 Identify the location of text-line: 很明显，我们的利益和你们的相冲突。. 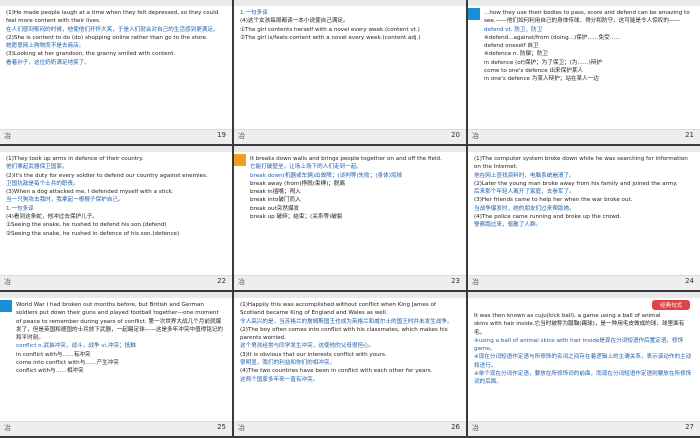
(288, 363).